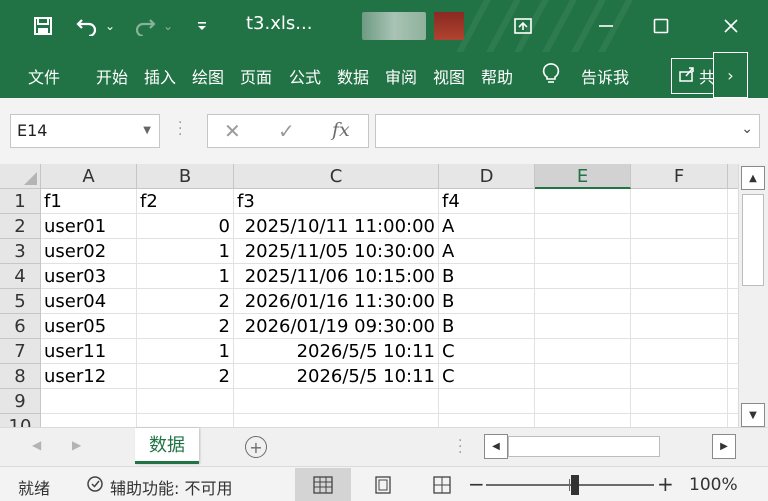 This screenshot has height=501, width=768. What do you see at coordinates (583, 326) in the screenshot?
I see `cell-e6` at bounding box center [583, 326].